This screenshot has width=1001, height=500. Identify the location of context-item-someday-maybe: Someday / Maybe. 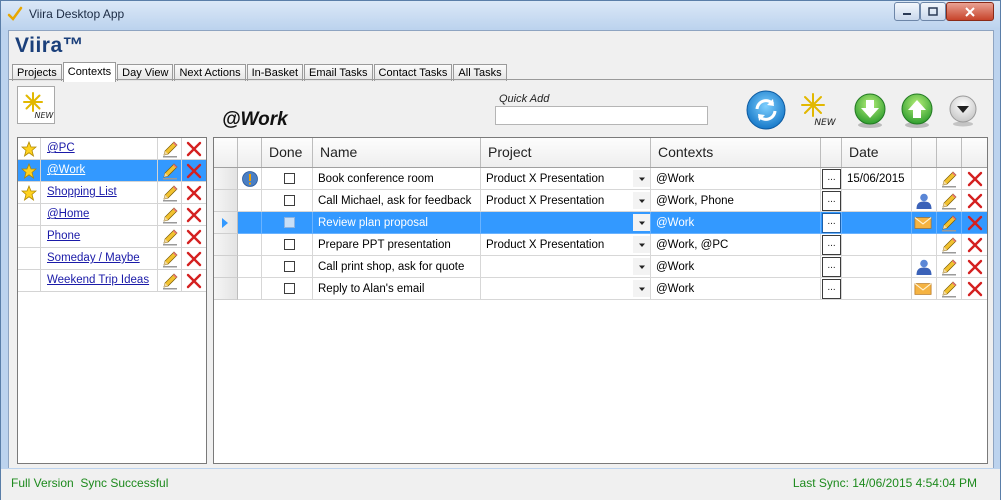
(112, 259).